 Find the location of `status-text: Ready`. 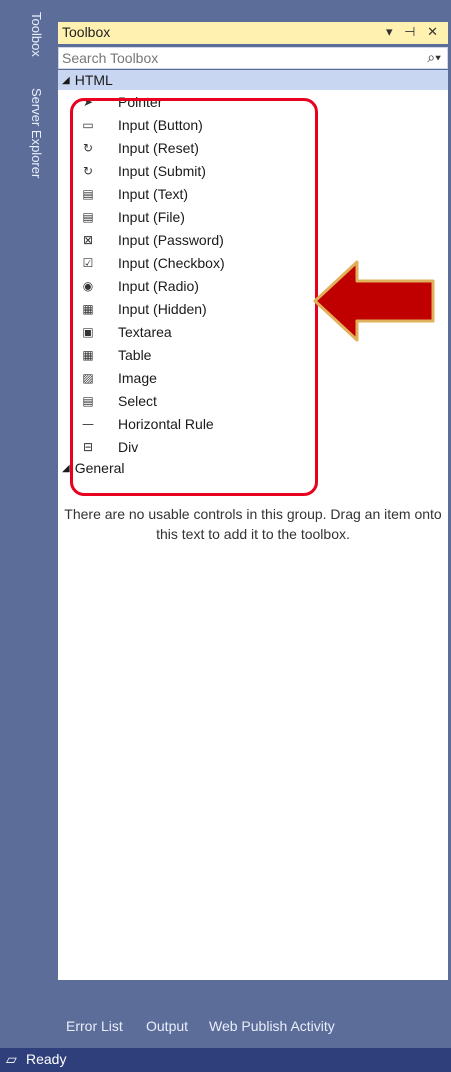

status-text: Ready is located at coordinates (46, 1059).